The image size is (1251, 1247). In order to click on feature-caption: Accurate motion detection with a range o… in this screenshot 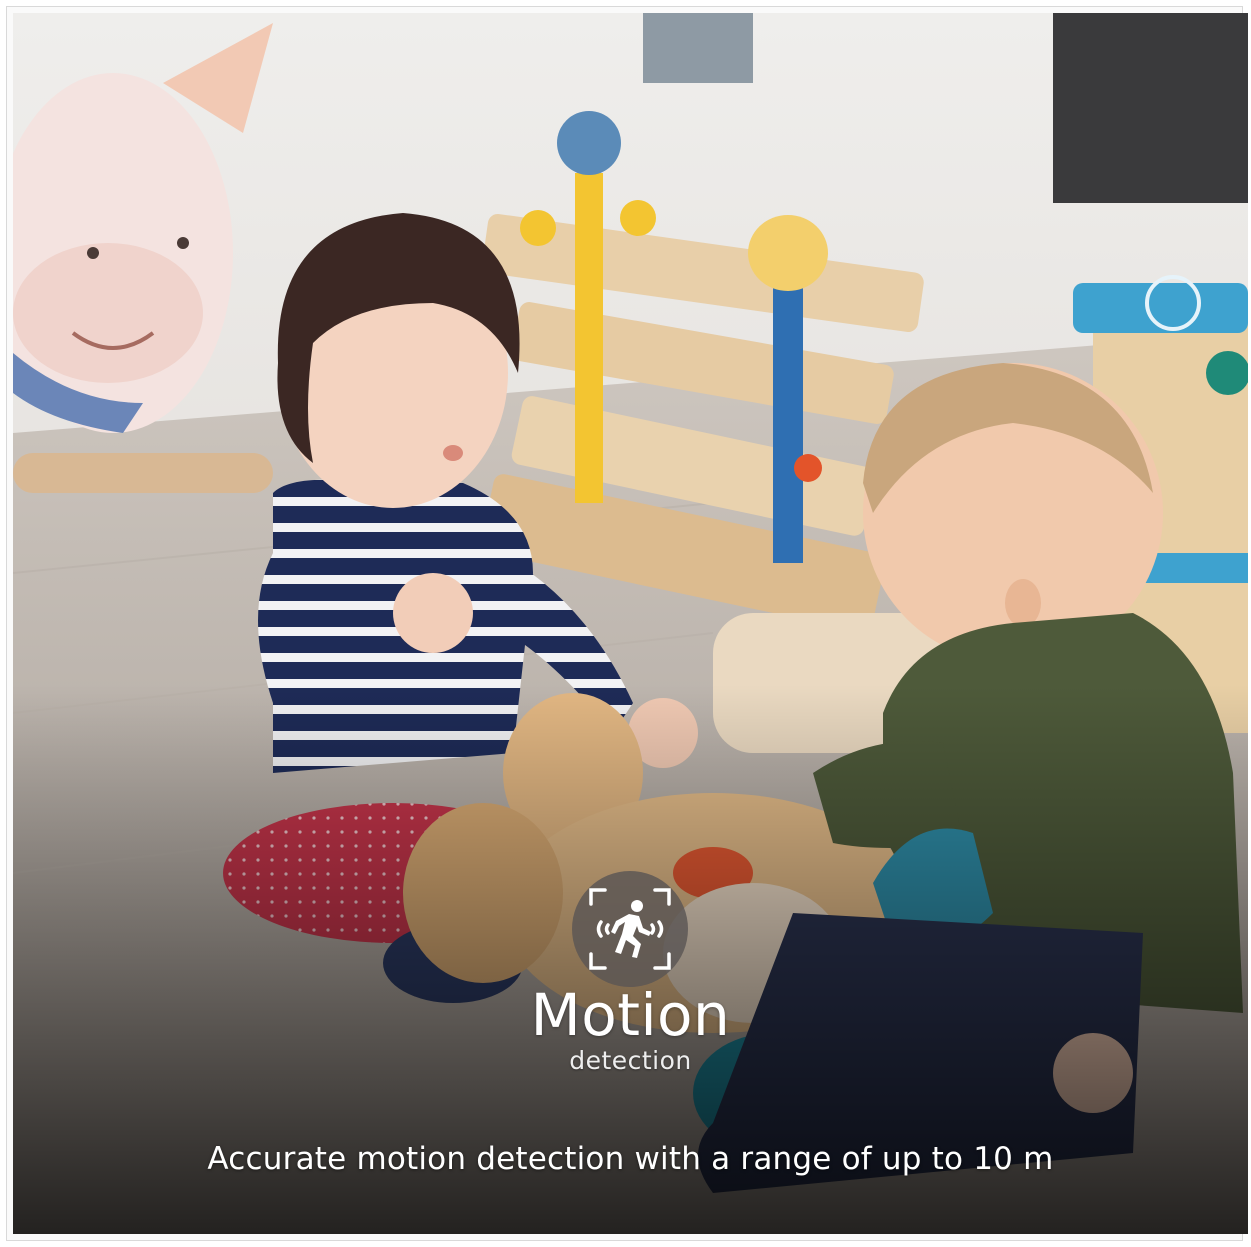, I will do `click(630, 1159)`.